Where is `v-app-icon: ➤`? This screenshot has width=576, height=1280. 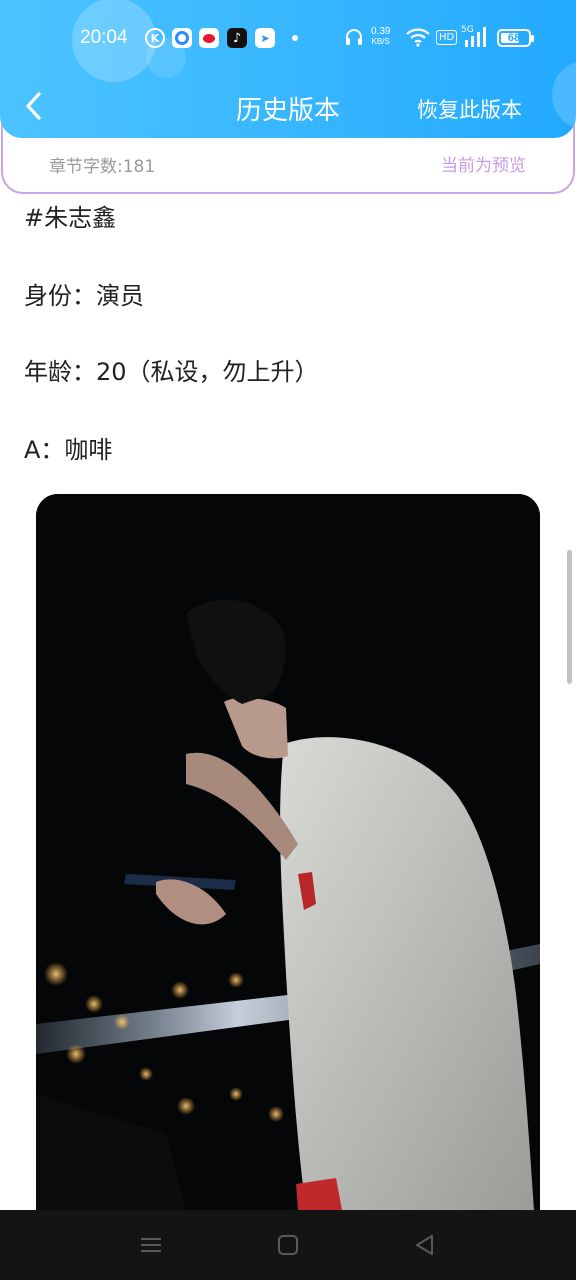 v-app-icon: ➤ is located at coordinates (265, 38).